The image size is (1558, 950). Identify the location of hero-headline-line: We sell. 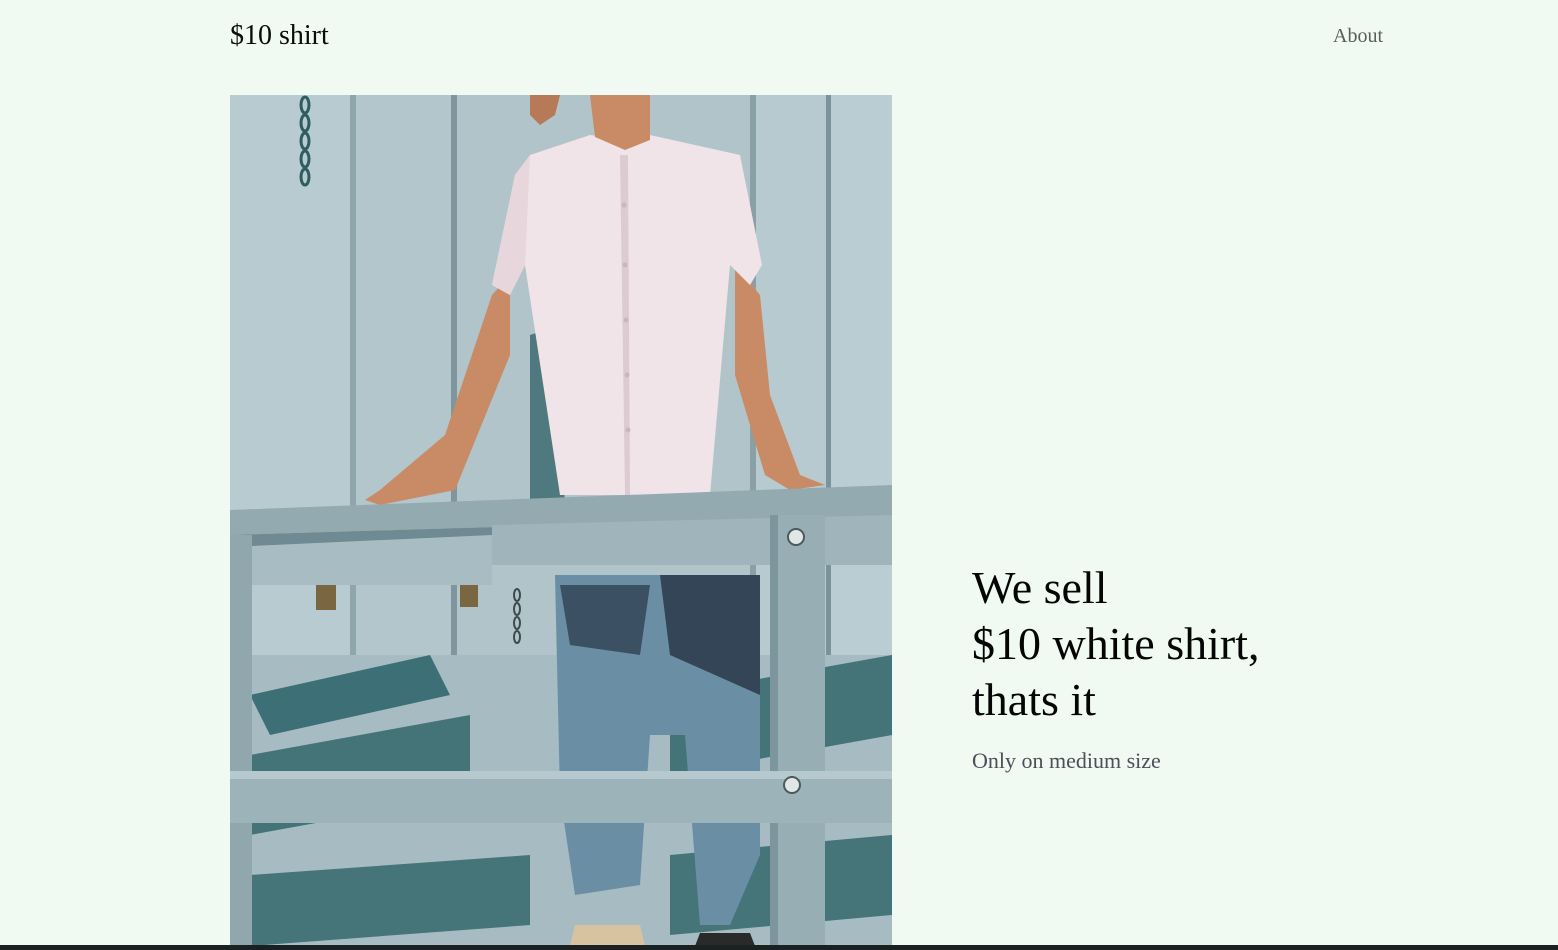
(1040, 587).